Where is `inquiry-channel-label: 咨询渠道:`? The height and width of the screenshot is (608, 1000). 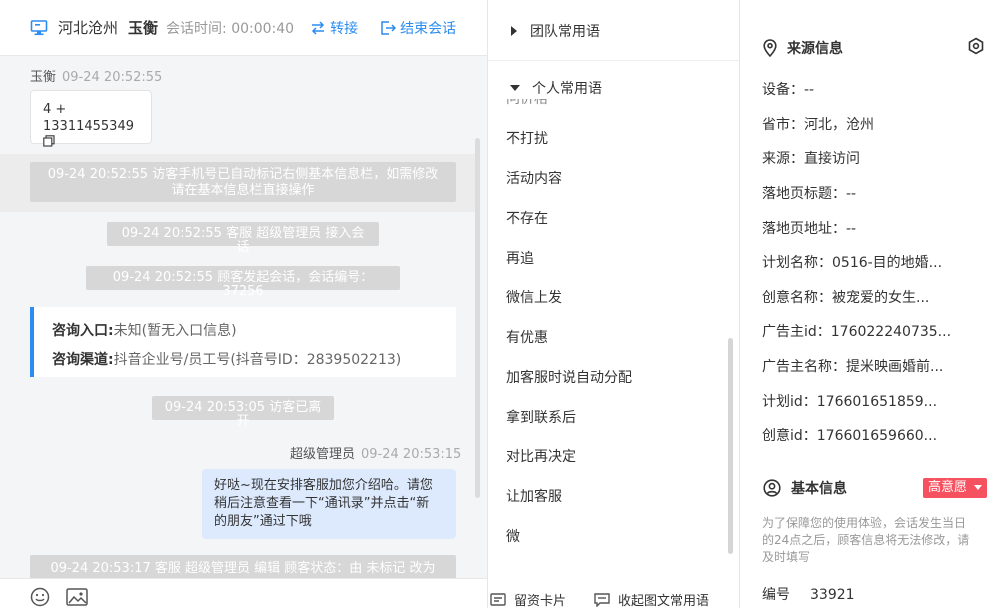
inquiry-channel-label: 咨询渠道: is located at coordinates (83, 360).